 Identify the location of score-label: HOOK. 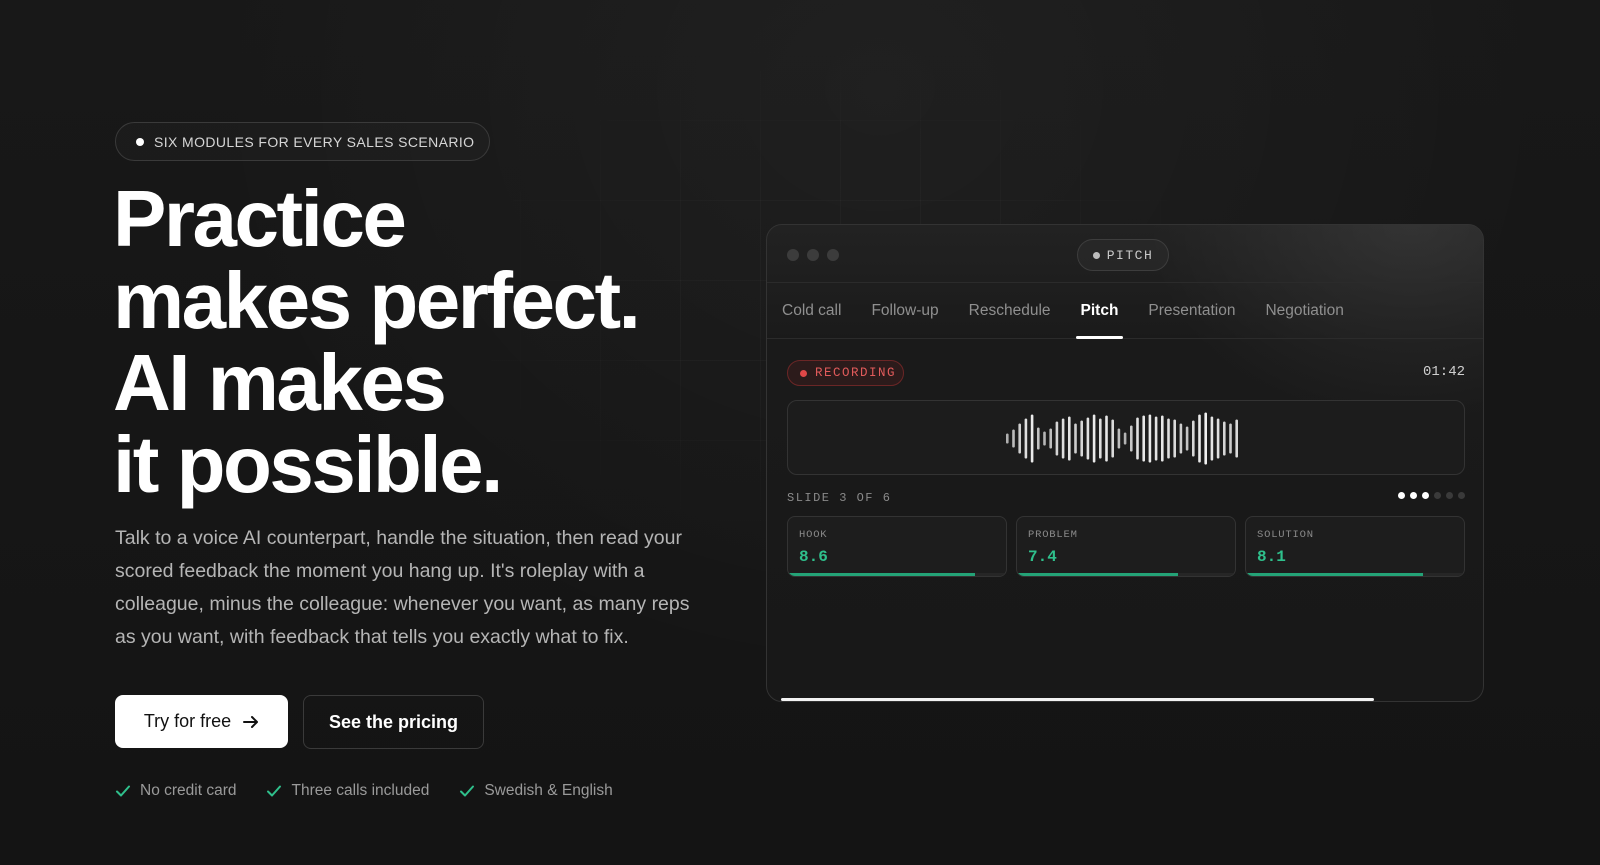
(813, 535).